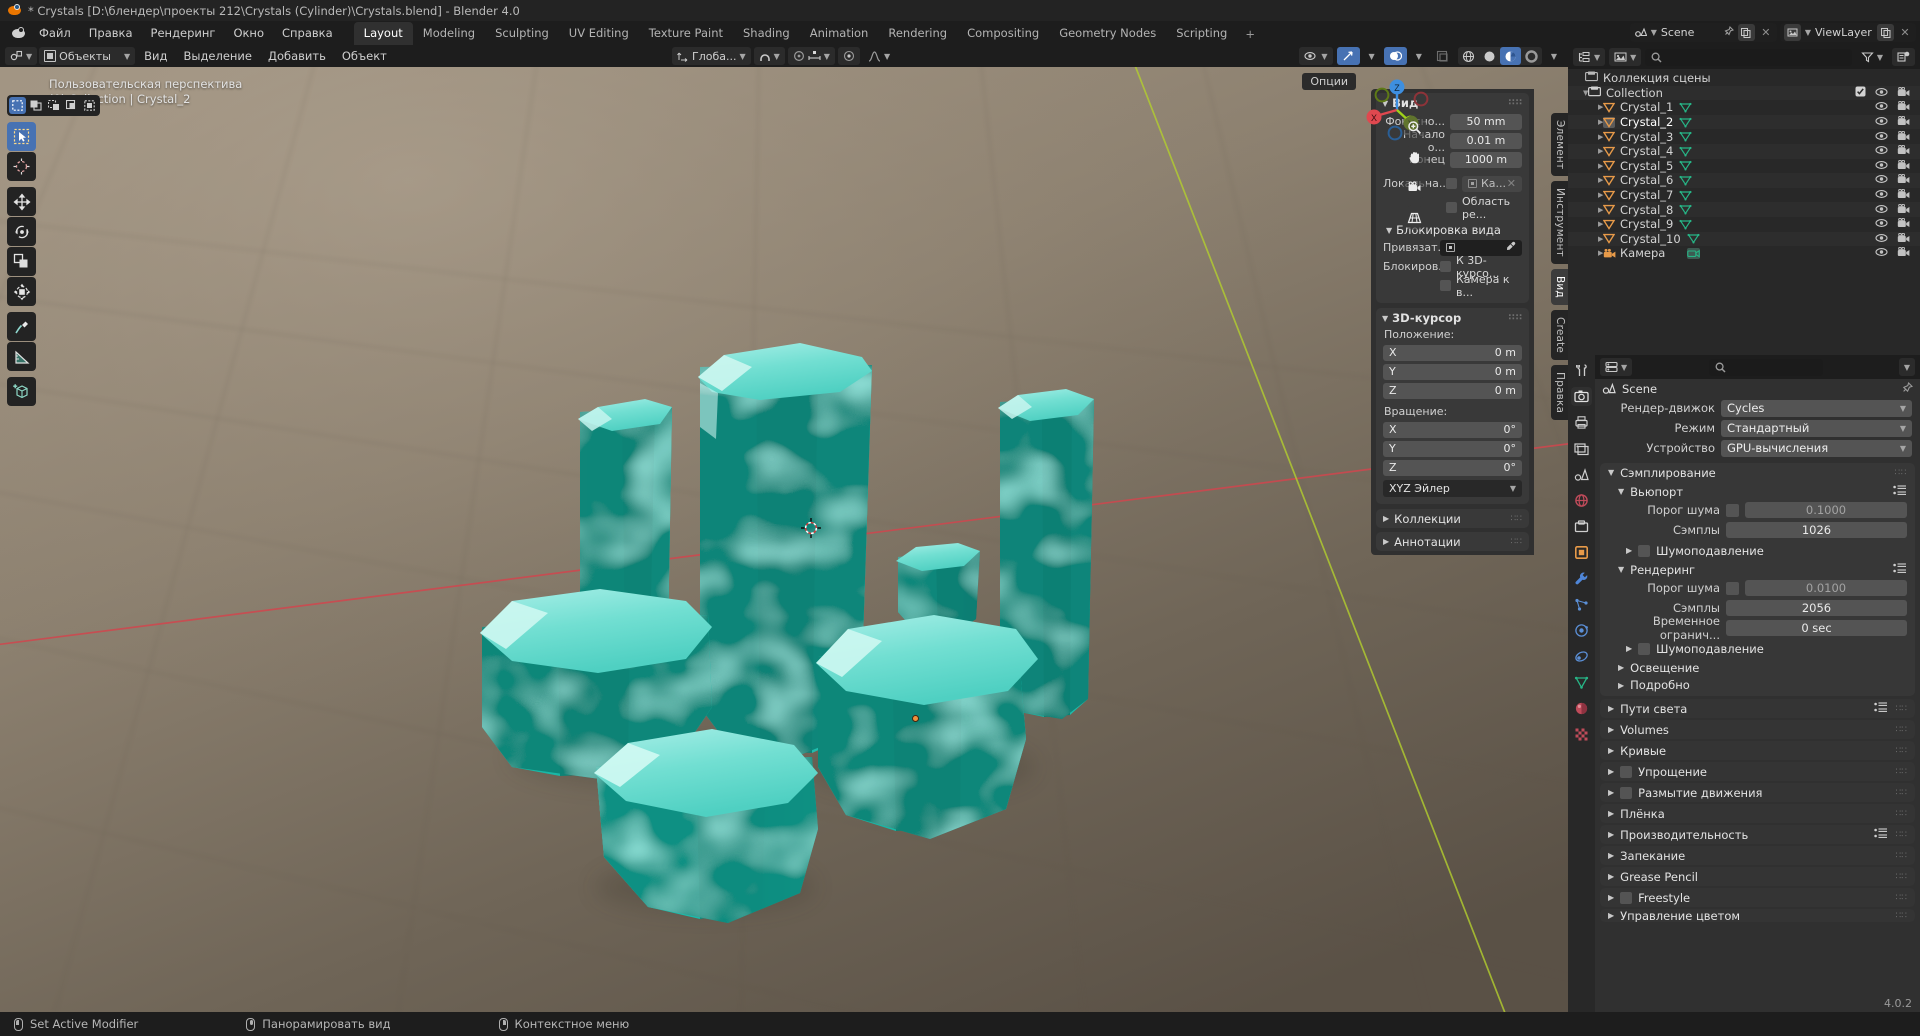 This screenshot has height=1036, width=1920. I want to click on properties-tab-data, so click(1581, 682).